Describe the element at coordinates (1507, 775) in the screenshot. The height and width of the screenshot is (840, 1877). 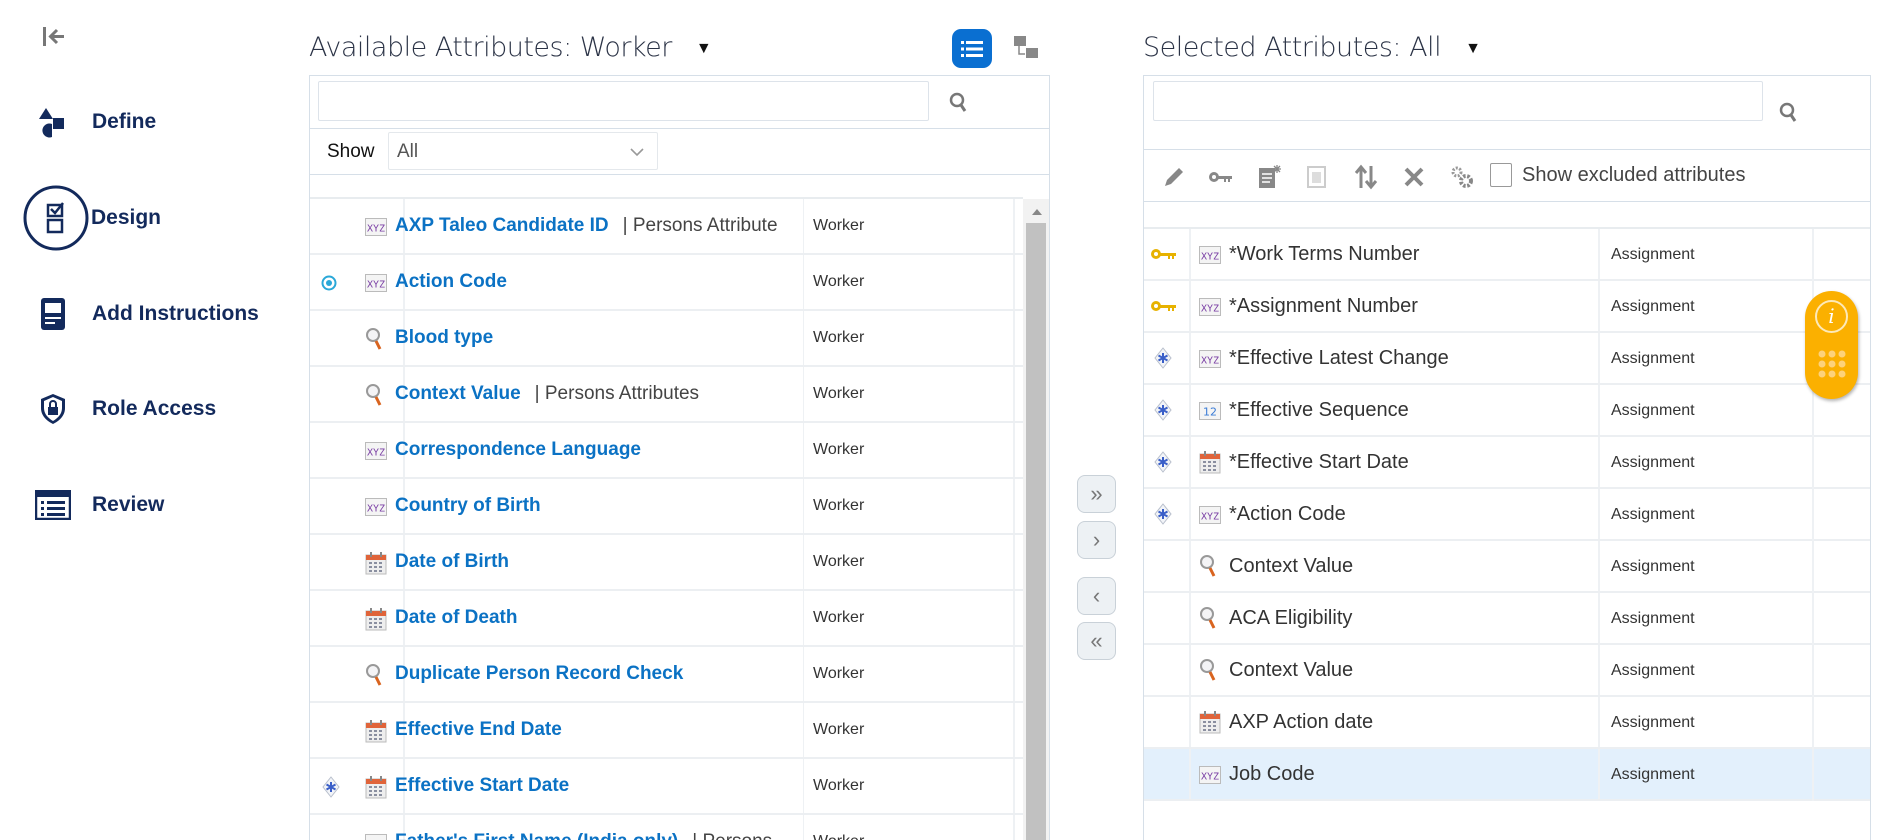
I see `selected-attribute-row: XYZ Job Code Assignment` at that location.